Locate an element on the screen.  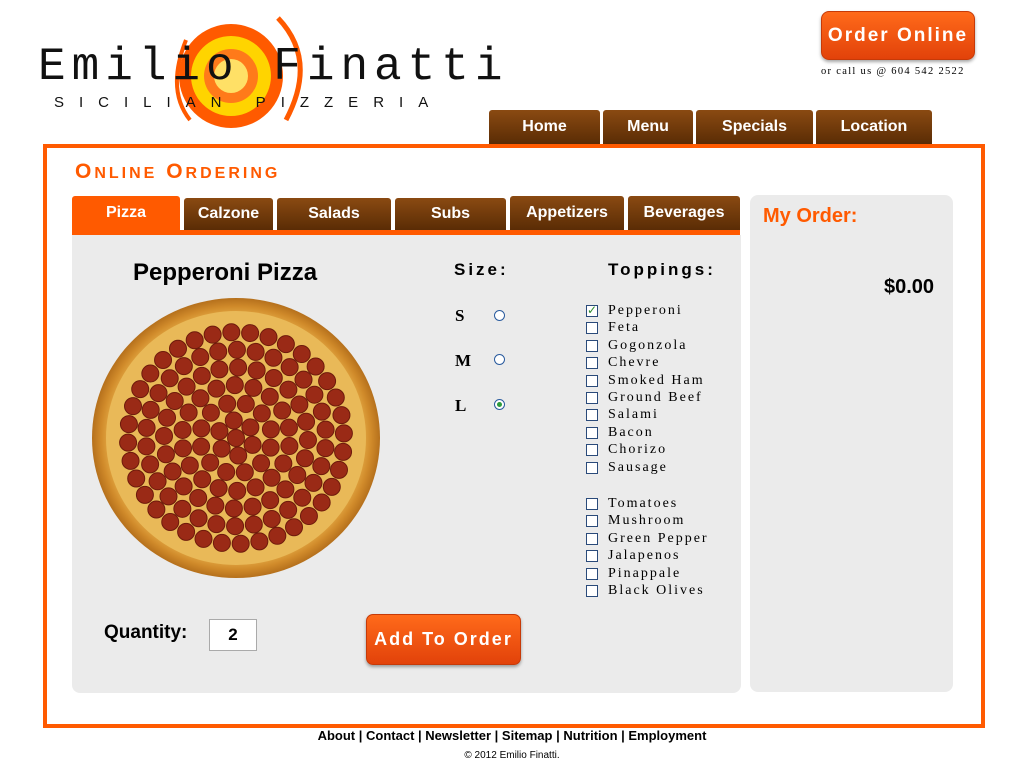
topping-row: Tomatoes is located at coordinates (632, 504).